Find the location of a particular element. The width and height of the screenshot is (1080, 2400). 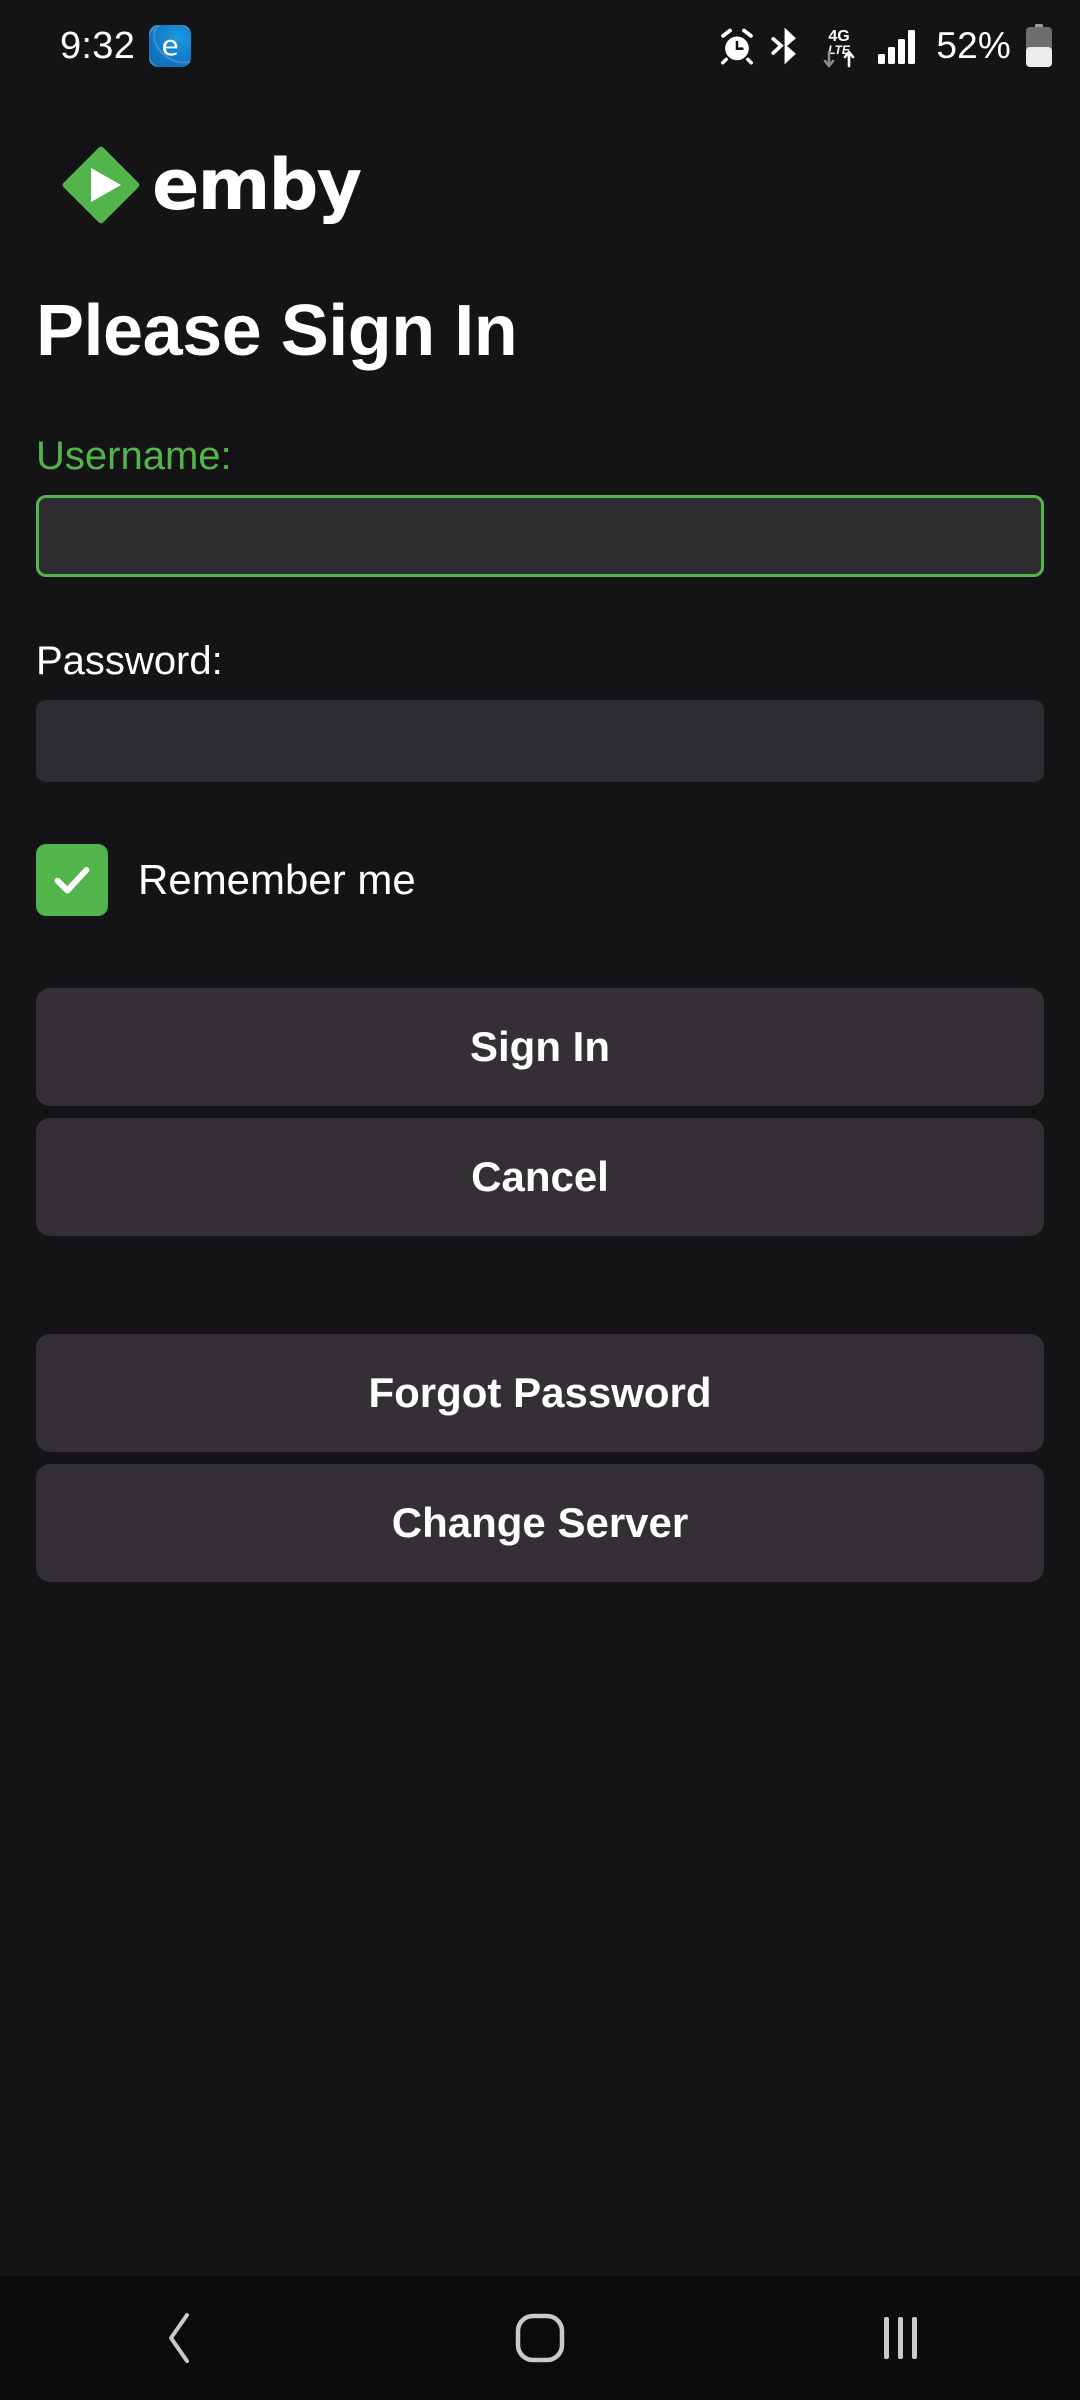

password-field-block: Password: is located at coordinates (540, 710).